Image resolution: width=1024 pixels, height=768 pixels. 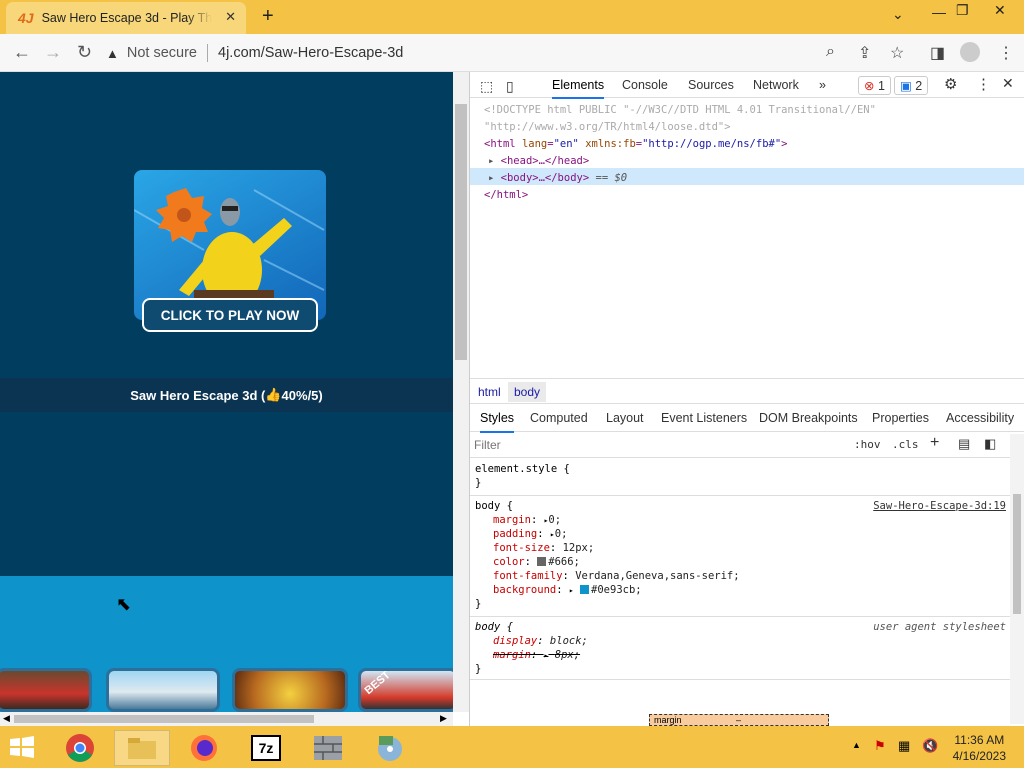 I want to click on click-to-play-button: CLICK TO PLAY NOW, so click(x=230, y=315).